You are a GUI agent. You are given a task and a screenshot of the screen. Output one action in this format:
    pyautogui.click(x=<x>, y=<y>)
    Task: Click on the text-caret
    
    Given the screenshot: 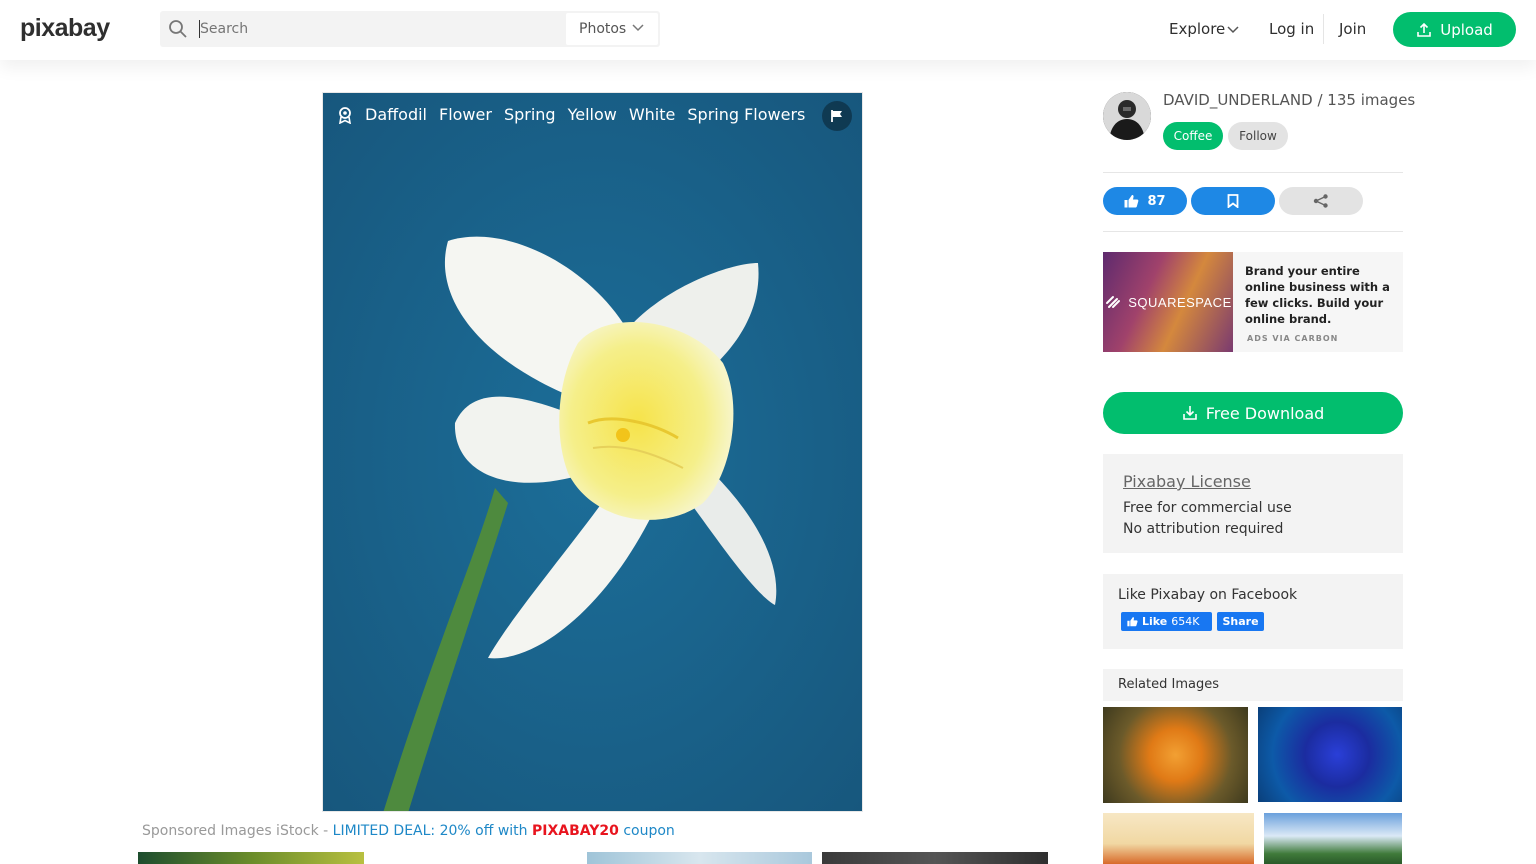 What is the action you would take?
    pyautogui.click(x=199, y=29)
    